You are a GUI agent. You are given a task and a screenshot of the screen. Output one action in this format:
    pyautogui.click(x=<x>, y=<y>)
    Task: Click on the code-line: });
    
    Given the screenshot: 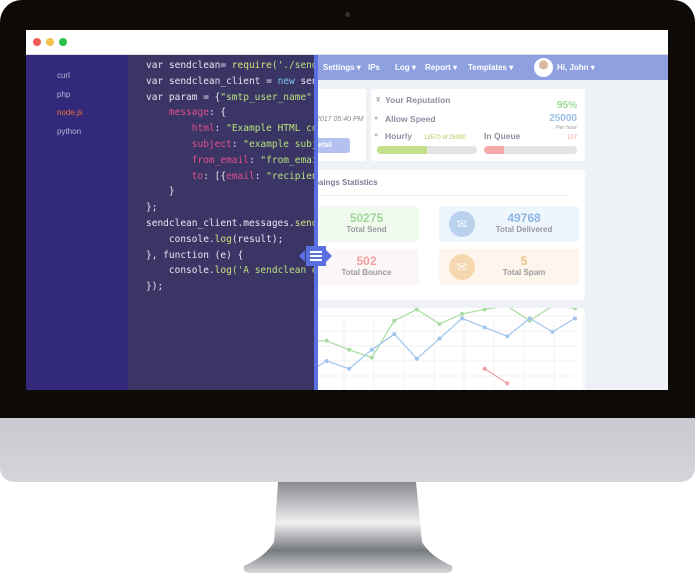 What is the action you would take?
    pyautogui.click(x=154, y=286)
    